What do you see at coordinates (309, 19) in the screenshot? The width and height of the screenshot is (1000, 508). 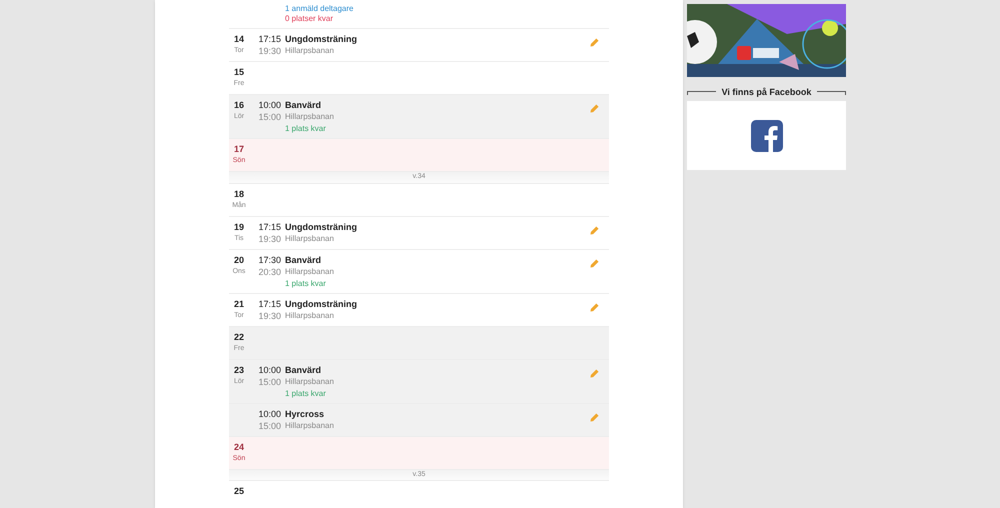 I see `event-note: 0 platser kvar` at bounding box center [309, 19].